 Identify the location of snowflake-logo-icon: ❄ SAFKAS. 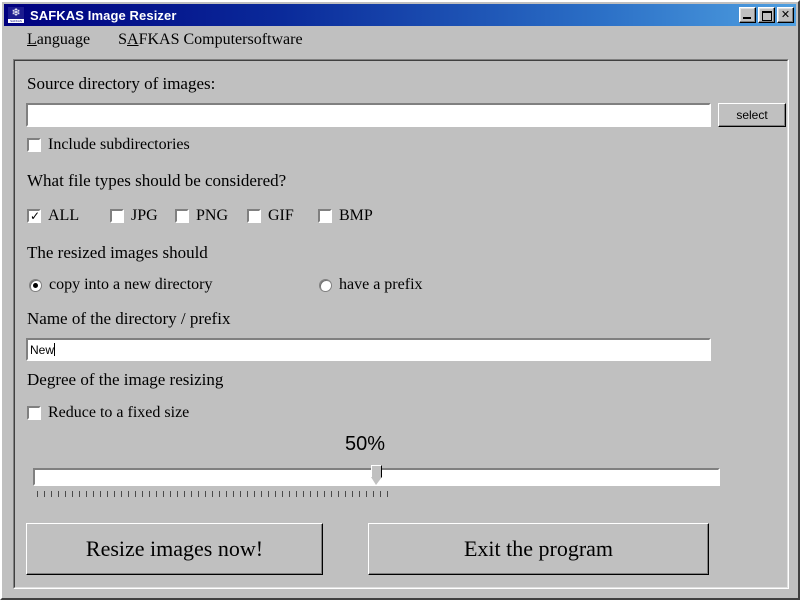
(16, 15).